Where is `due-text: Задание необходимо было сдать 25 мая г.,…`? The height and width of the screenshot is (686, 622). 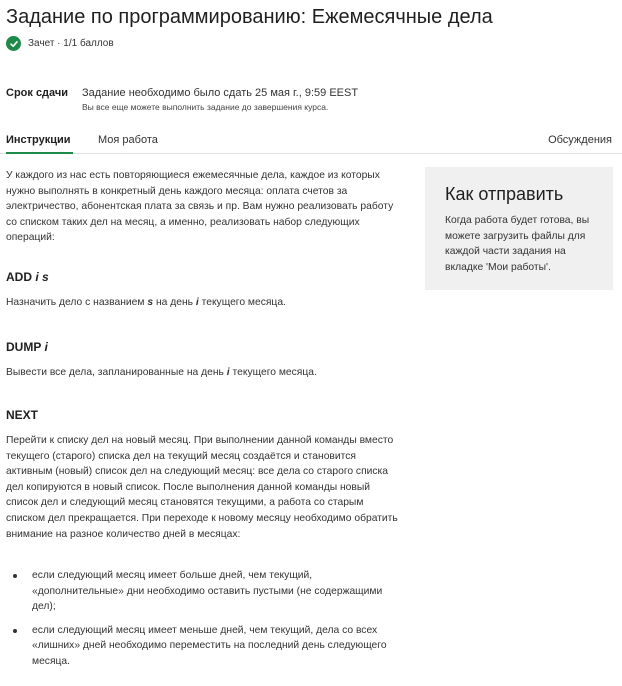 due-text: Задание необходимо было сдать 25 мая г.,… is located at coordinates (220, 93).